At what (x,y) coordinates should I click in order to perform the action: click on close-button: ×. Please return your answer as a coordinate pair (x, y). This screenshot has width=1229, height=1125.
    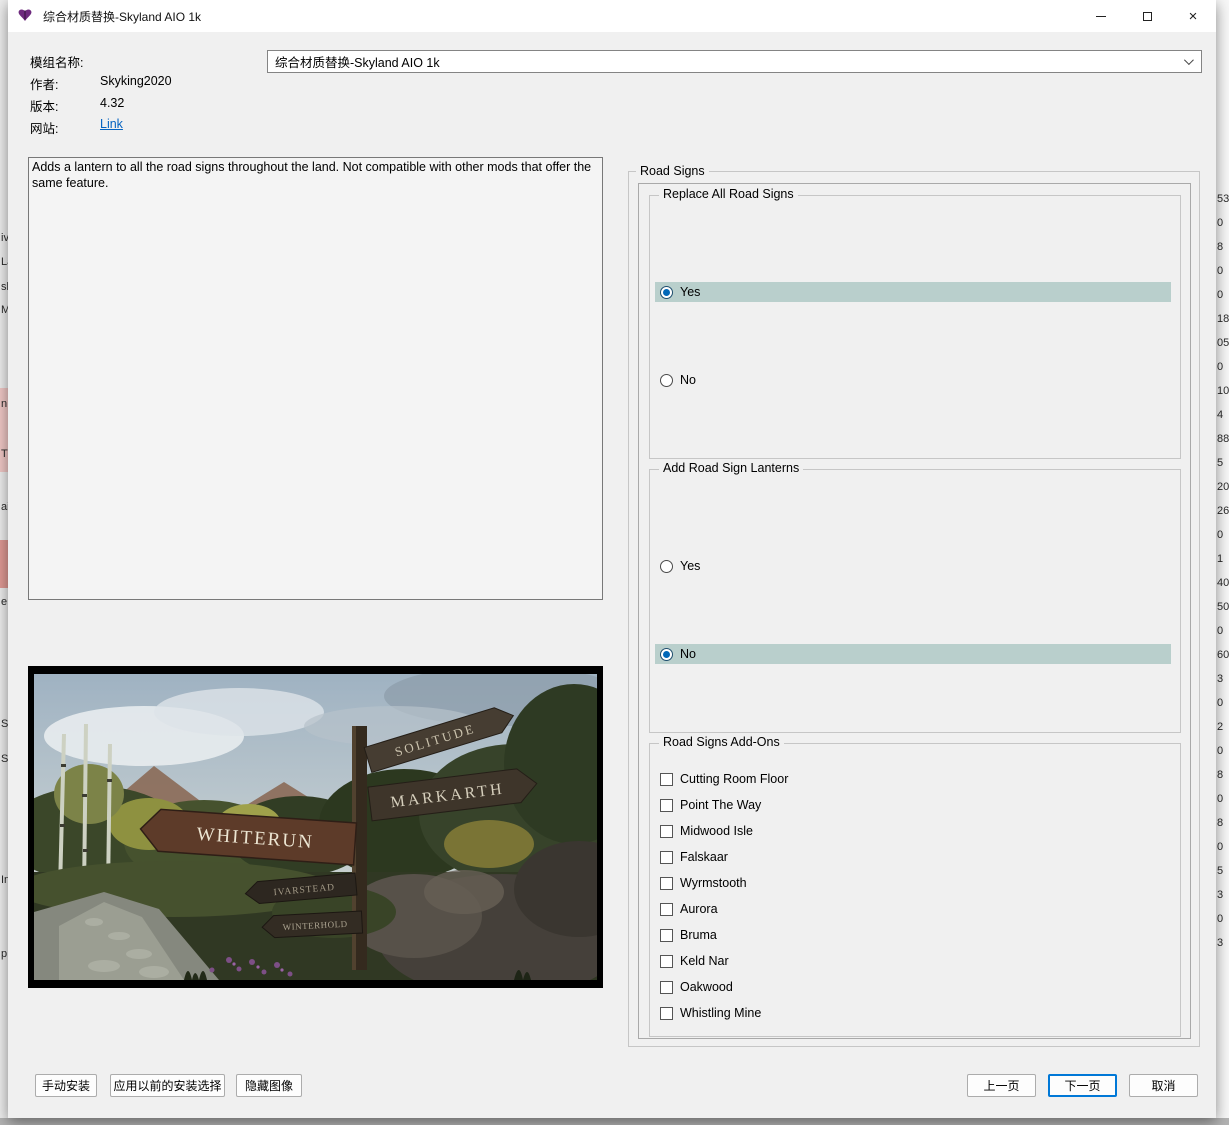
    Looking at the image, I should click on (1193, 16).